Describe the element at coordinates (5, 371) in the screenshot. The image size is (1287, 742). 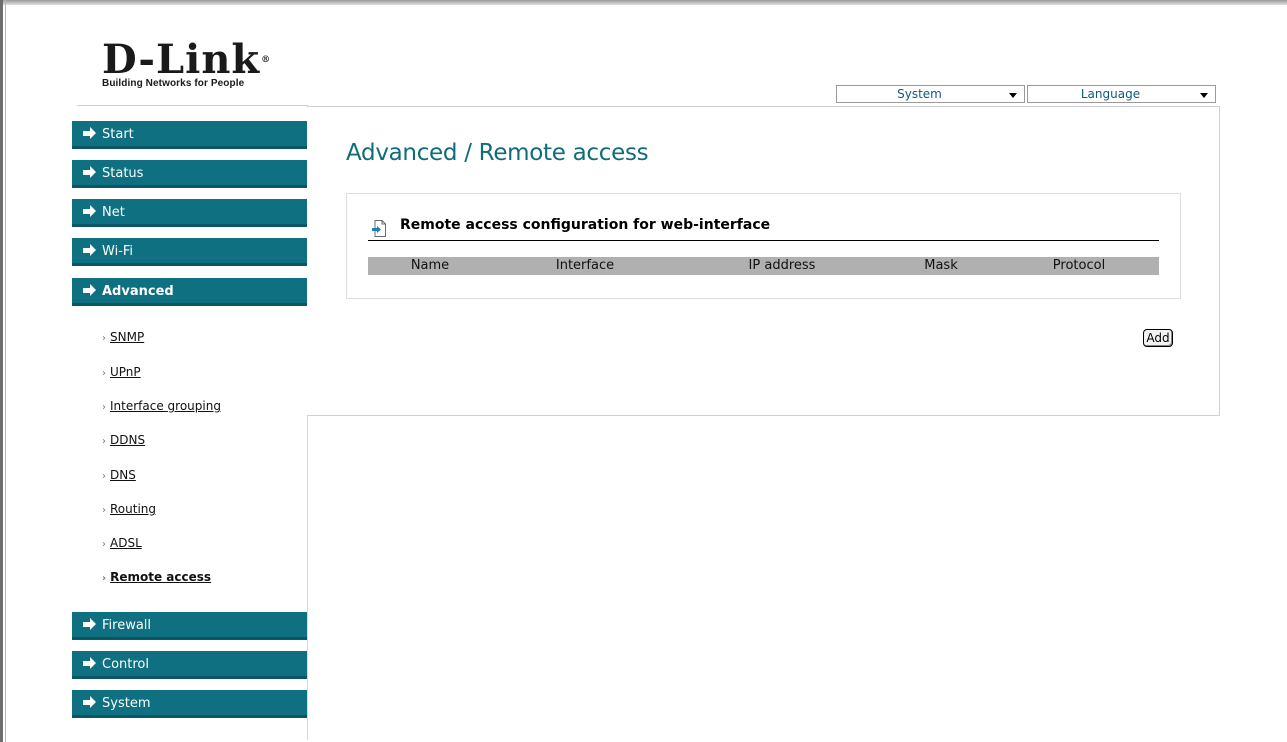
I see `window-left-border-inner` at that location.